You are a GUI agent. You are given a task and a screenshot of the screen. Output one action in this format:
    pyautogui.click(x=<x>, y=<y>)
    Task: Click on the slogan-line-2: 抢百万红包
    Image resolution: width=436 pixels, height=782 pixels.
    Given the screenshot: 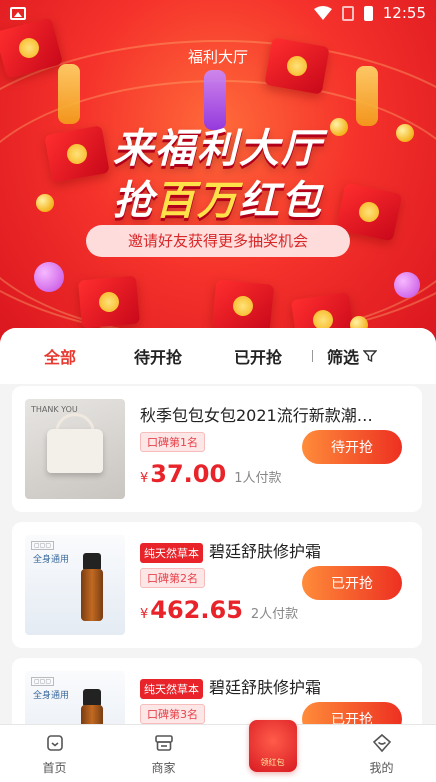 What is the action you would take?
    pyautogui.click(x=218, y=197)
    